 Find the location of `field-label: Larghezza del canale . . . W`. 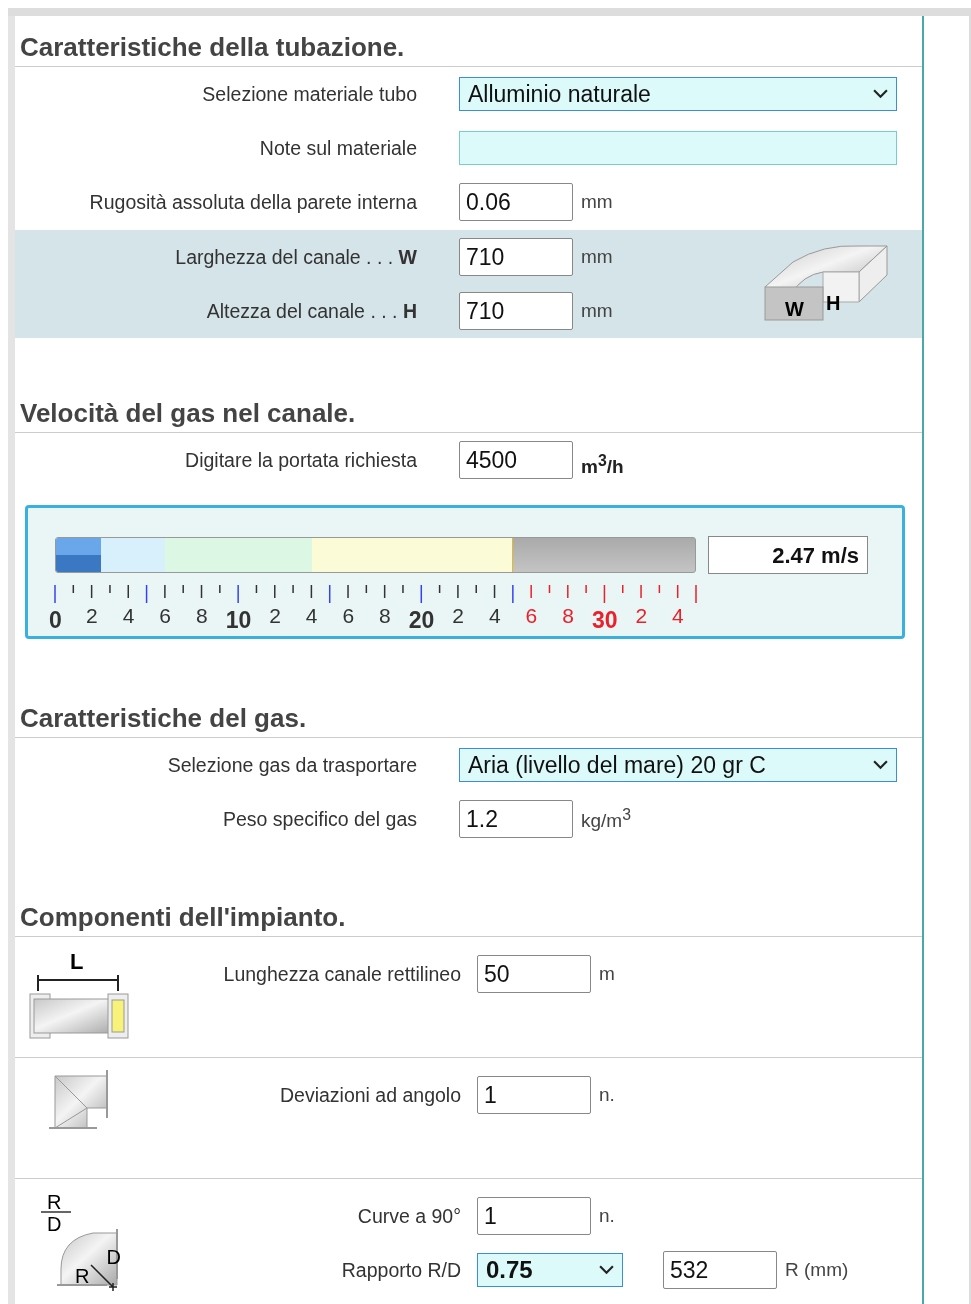

field-label: Larghezza del canale . . . W is located at coordinates (295, 257).